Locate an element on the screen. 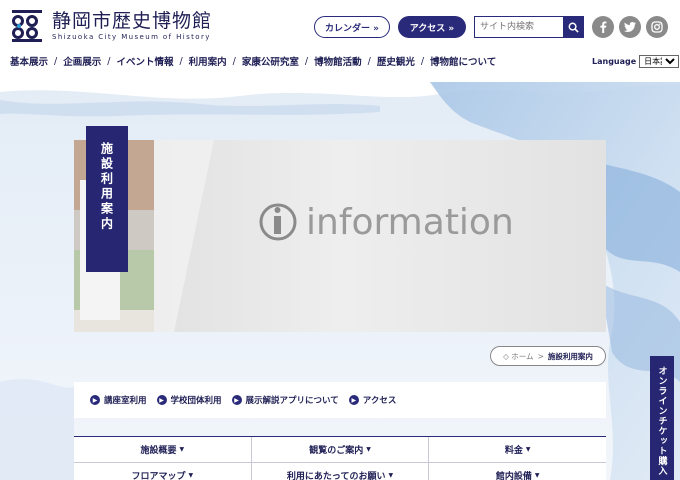  language-select: 日本語 is located at coordinates (659, 61).